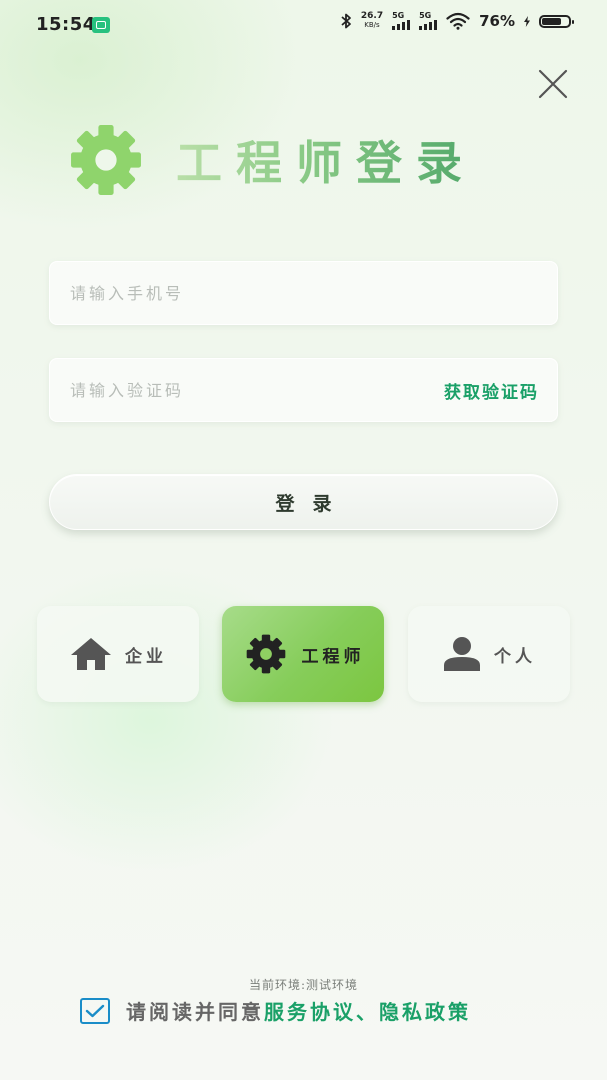 This screenshot has width=607, height=1080. Describe the element at coordinates (256, 390) in the screenshot. I see `verification-code-input` at that location.